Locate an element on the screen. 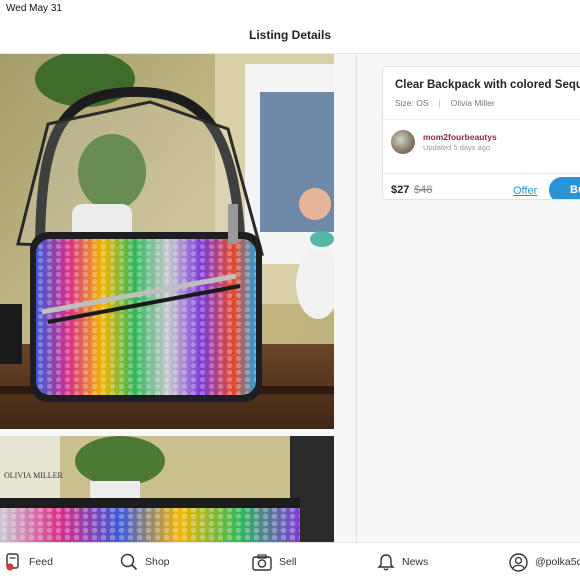 The image size is (580, 580). page-title: Listing Details is located at coordinates (289, 34).